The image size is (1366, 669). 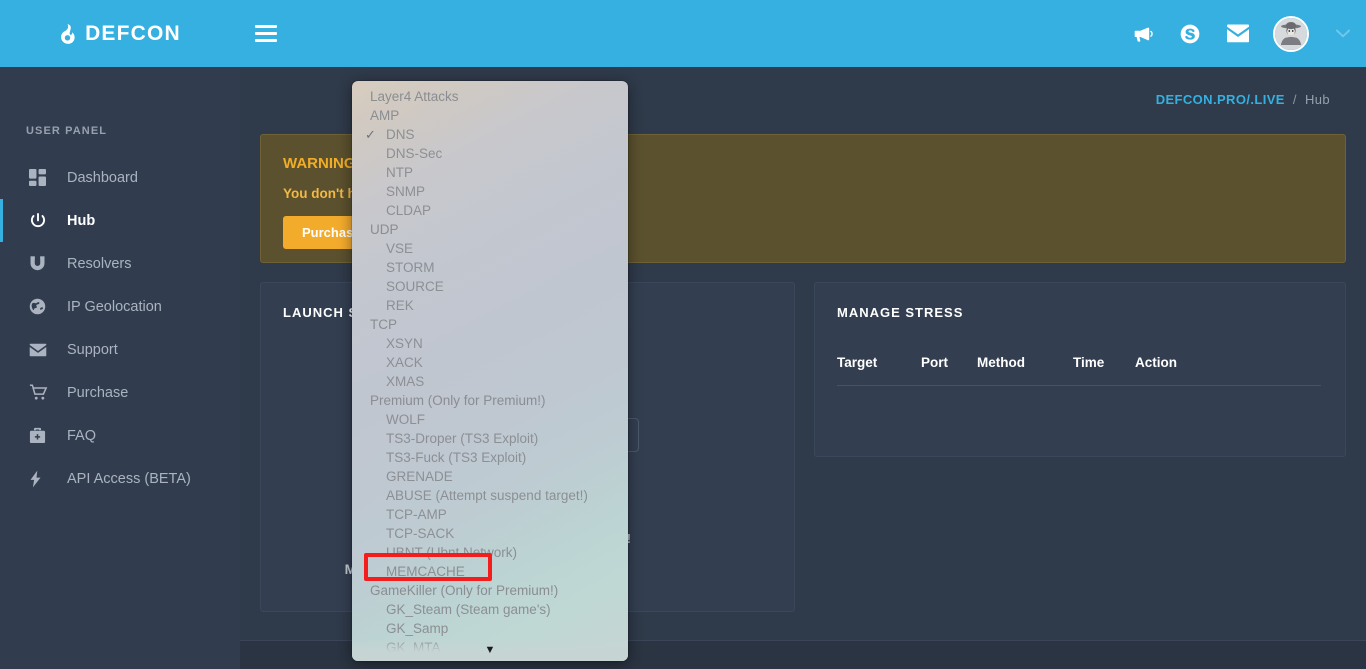 What do you see at coordinates (464, 590) in the screenshot?
I see `dropdown-option-label: GameKiller (Only for Premium!)` at bounding box center [464, 590].